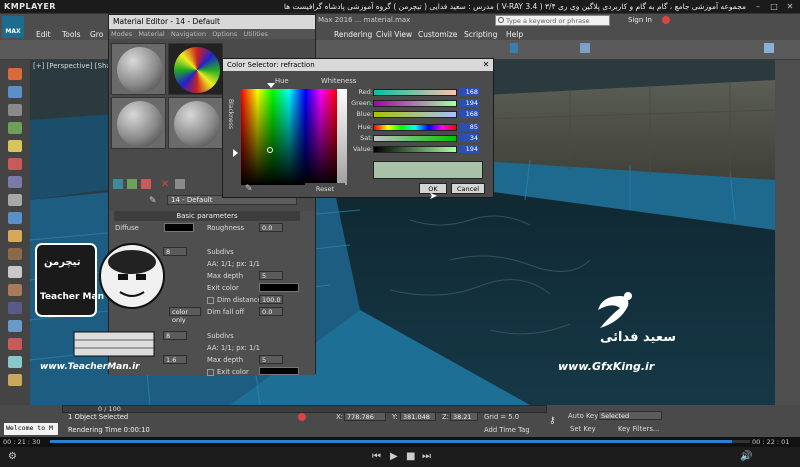 The image size is (800, 467). Describe the element at coordinates (270, 150) in the screenshot. I see `color-picker-crosshair` at that location.